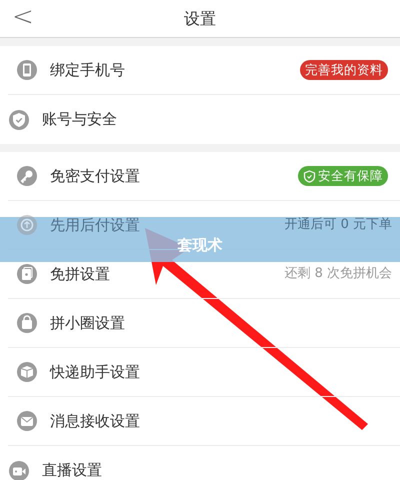 Image resolution: width=400 pixels, height=480 pixels. What do you see at coordinates (19, 119) in the screenshot?
I see `shield-icon` at bounding box center [19, 119].